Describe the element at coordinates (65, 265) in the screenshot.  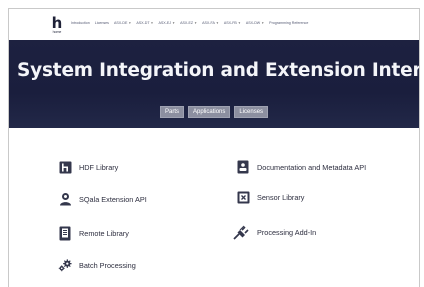
I see `gears-icon` at that location.